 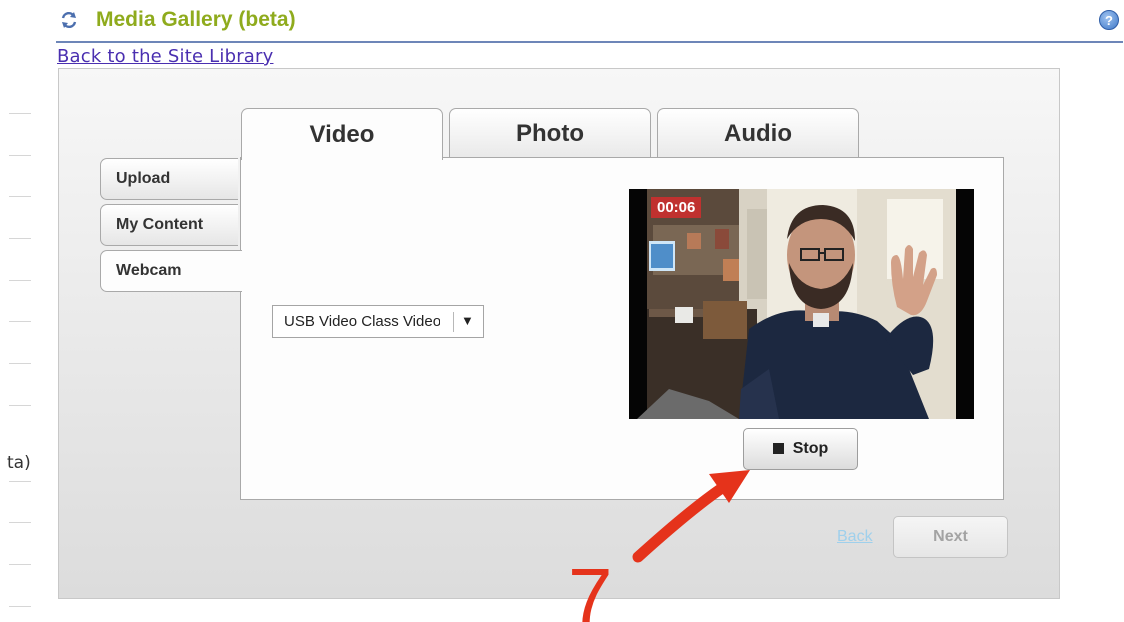 What do you see at coordinates (950, 537) in the screenshot?
I see `next-button: Next` at bounding box center [950, 537].